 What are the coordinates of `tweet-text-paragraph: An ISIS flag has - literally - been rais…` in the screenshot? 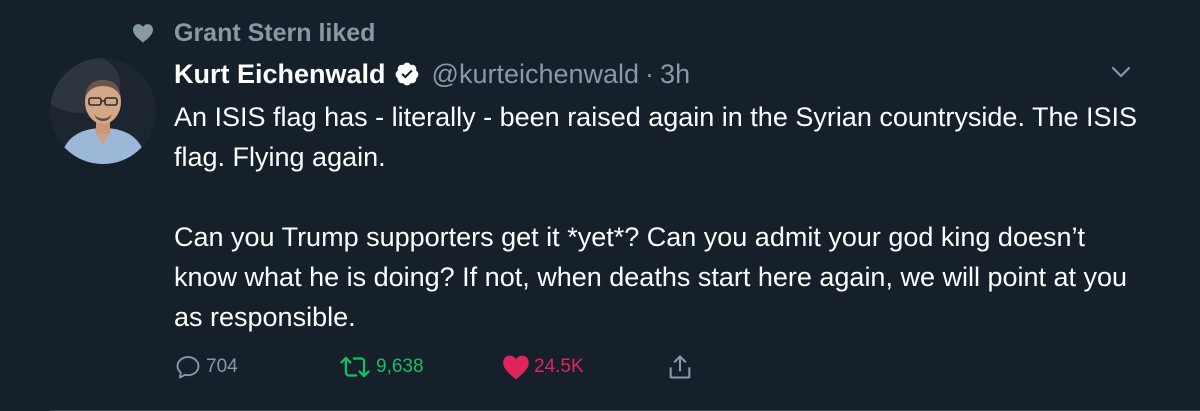 It's located at (656, 137).